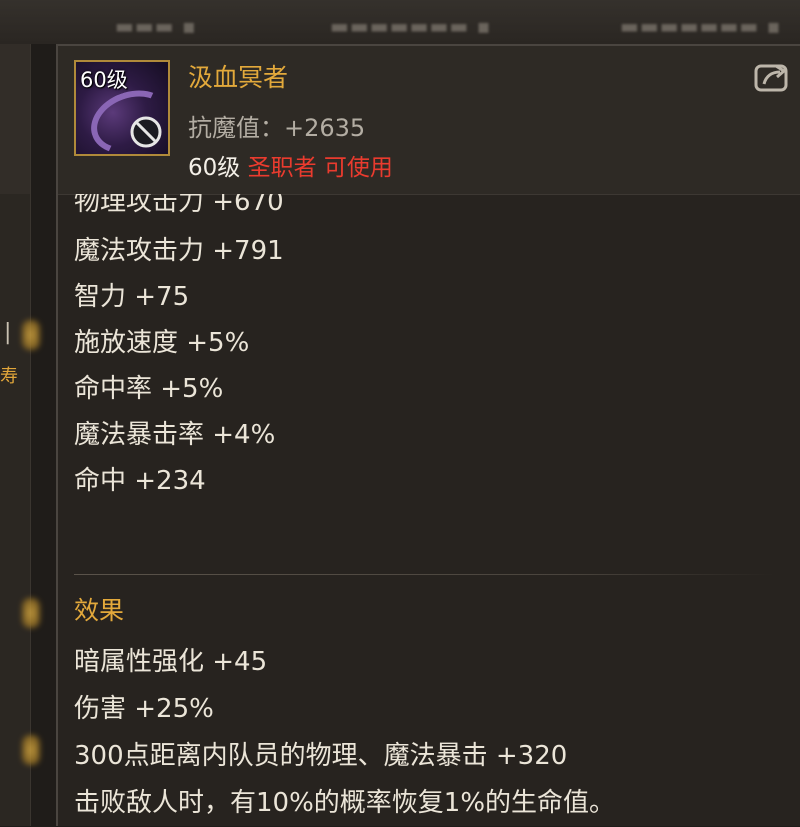  I want to click on background-glyph: |, so click(8, 332).